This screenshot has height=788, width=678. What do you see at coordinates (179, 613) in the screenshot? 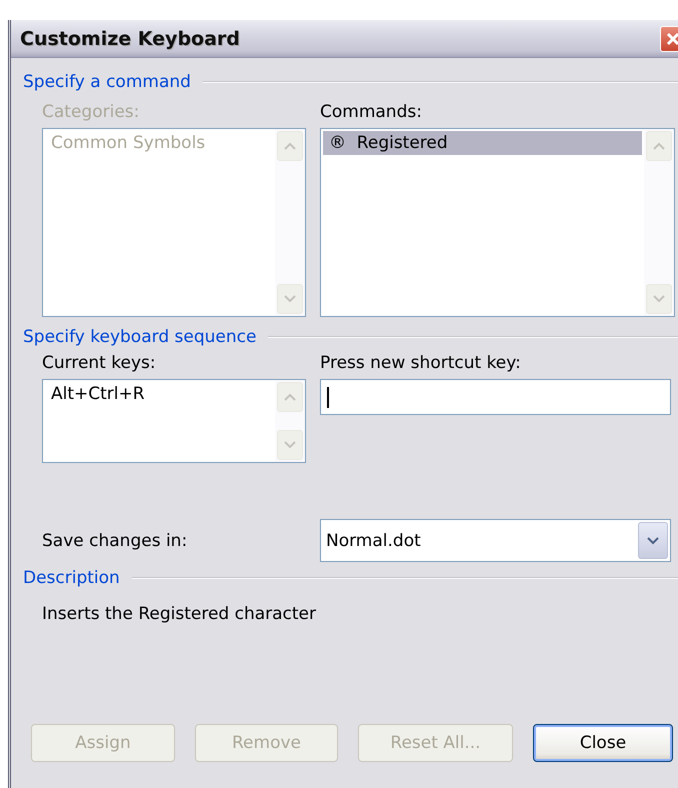
I see `description-text: Inserts the Registered character` at bounding box center [179, 613].